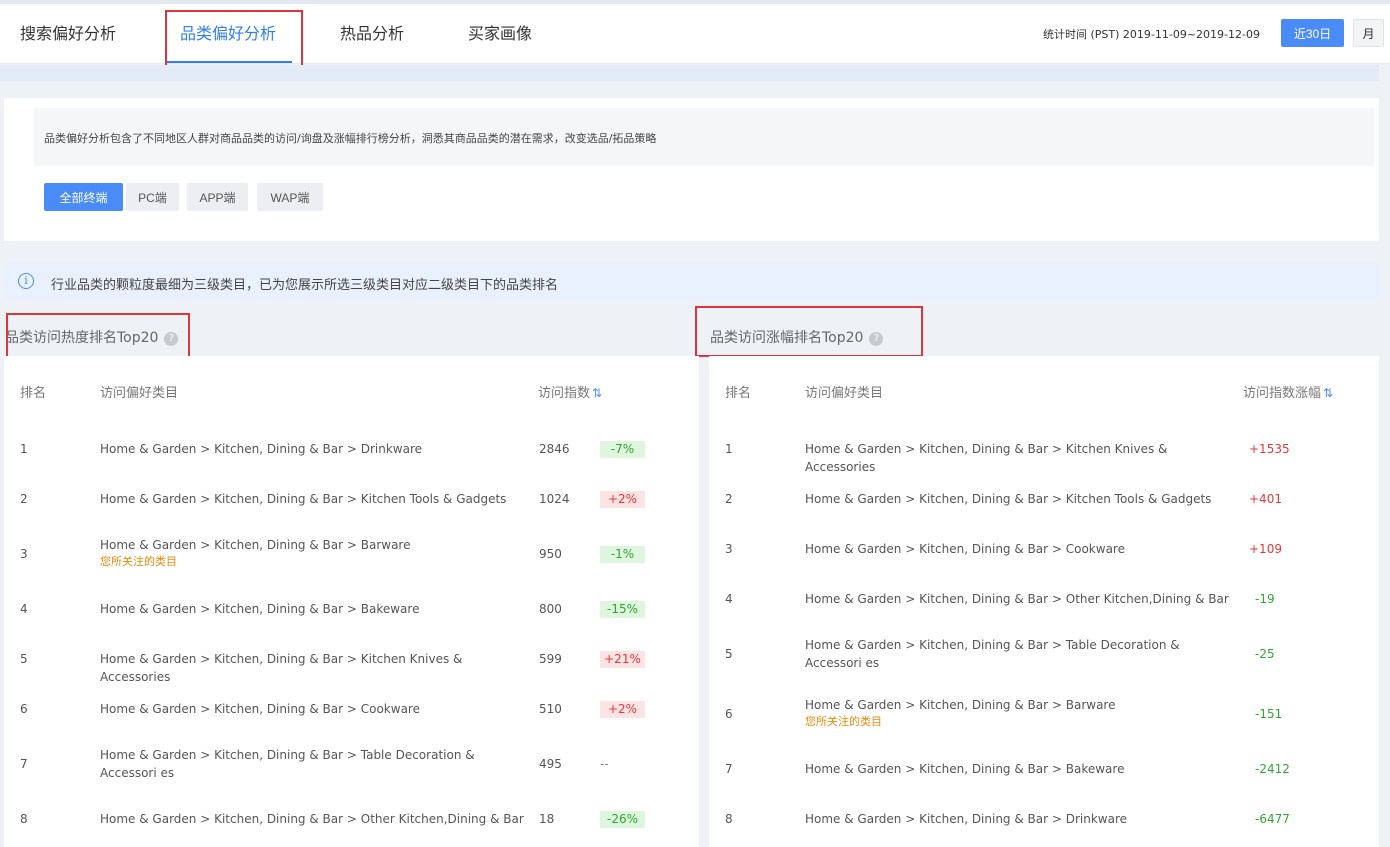 Image resolution: width=1390 pixels, height=847 pixels. I want to click on visit-index-cell: 510, so click(550, 709).